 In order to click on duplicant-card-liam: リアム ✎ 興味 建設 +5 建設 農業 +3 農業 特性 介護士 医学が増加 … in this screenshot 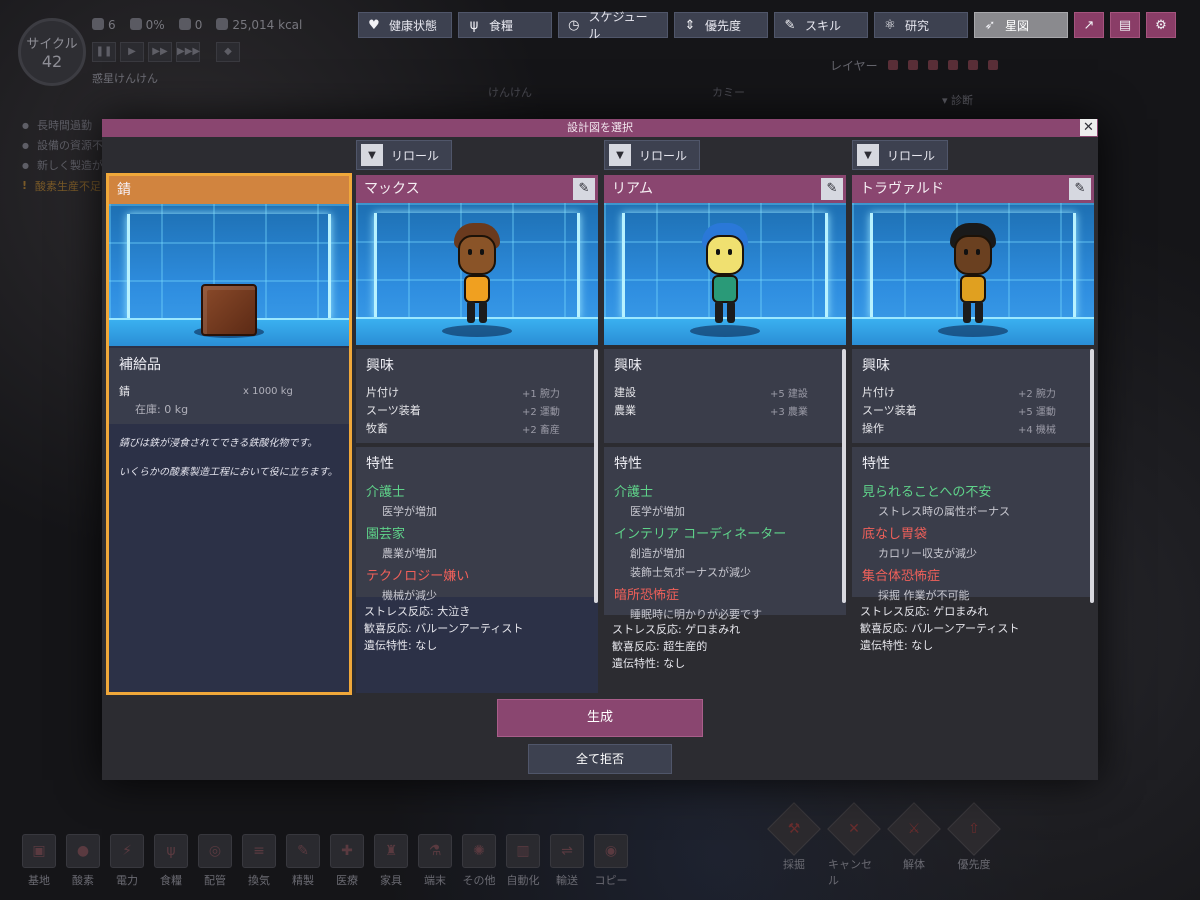, I will do `click(725, 434)`.